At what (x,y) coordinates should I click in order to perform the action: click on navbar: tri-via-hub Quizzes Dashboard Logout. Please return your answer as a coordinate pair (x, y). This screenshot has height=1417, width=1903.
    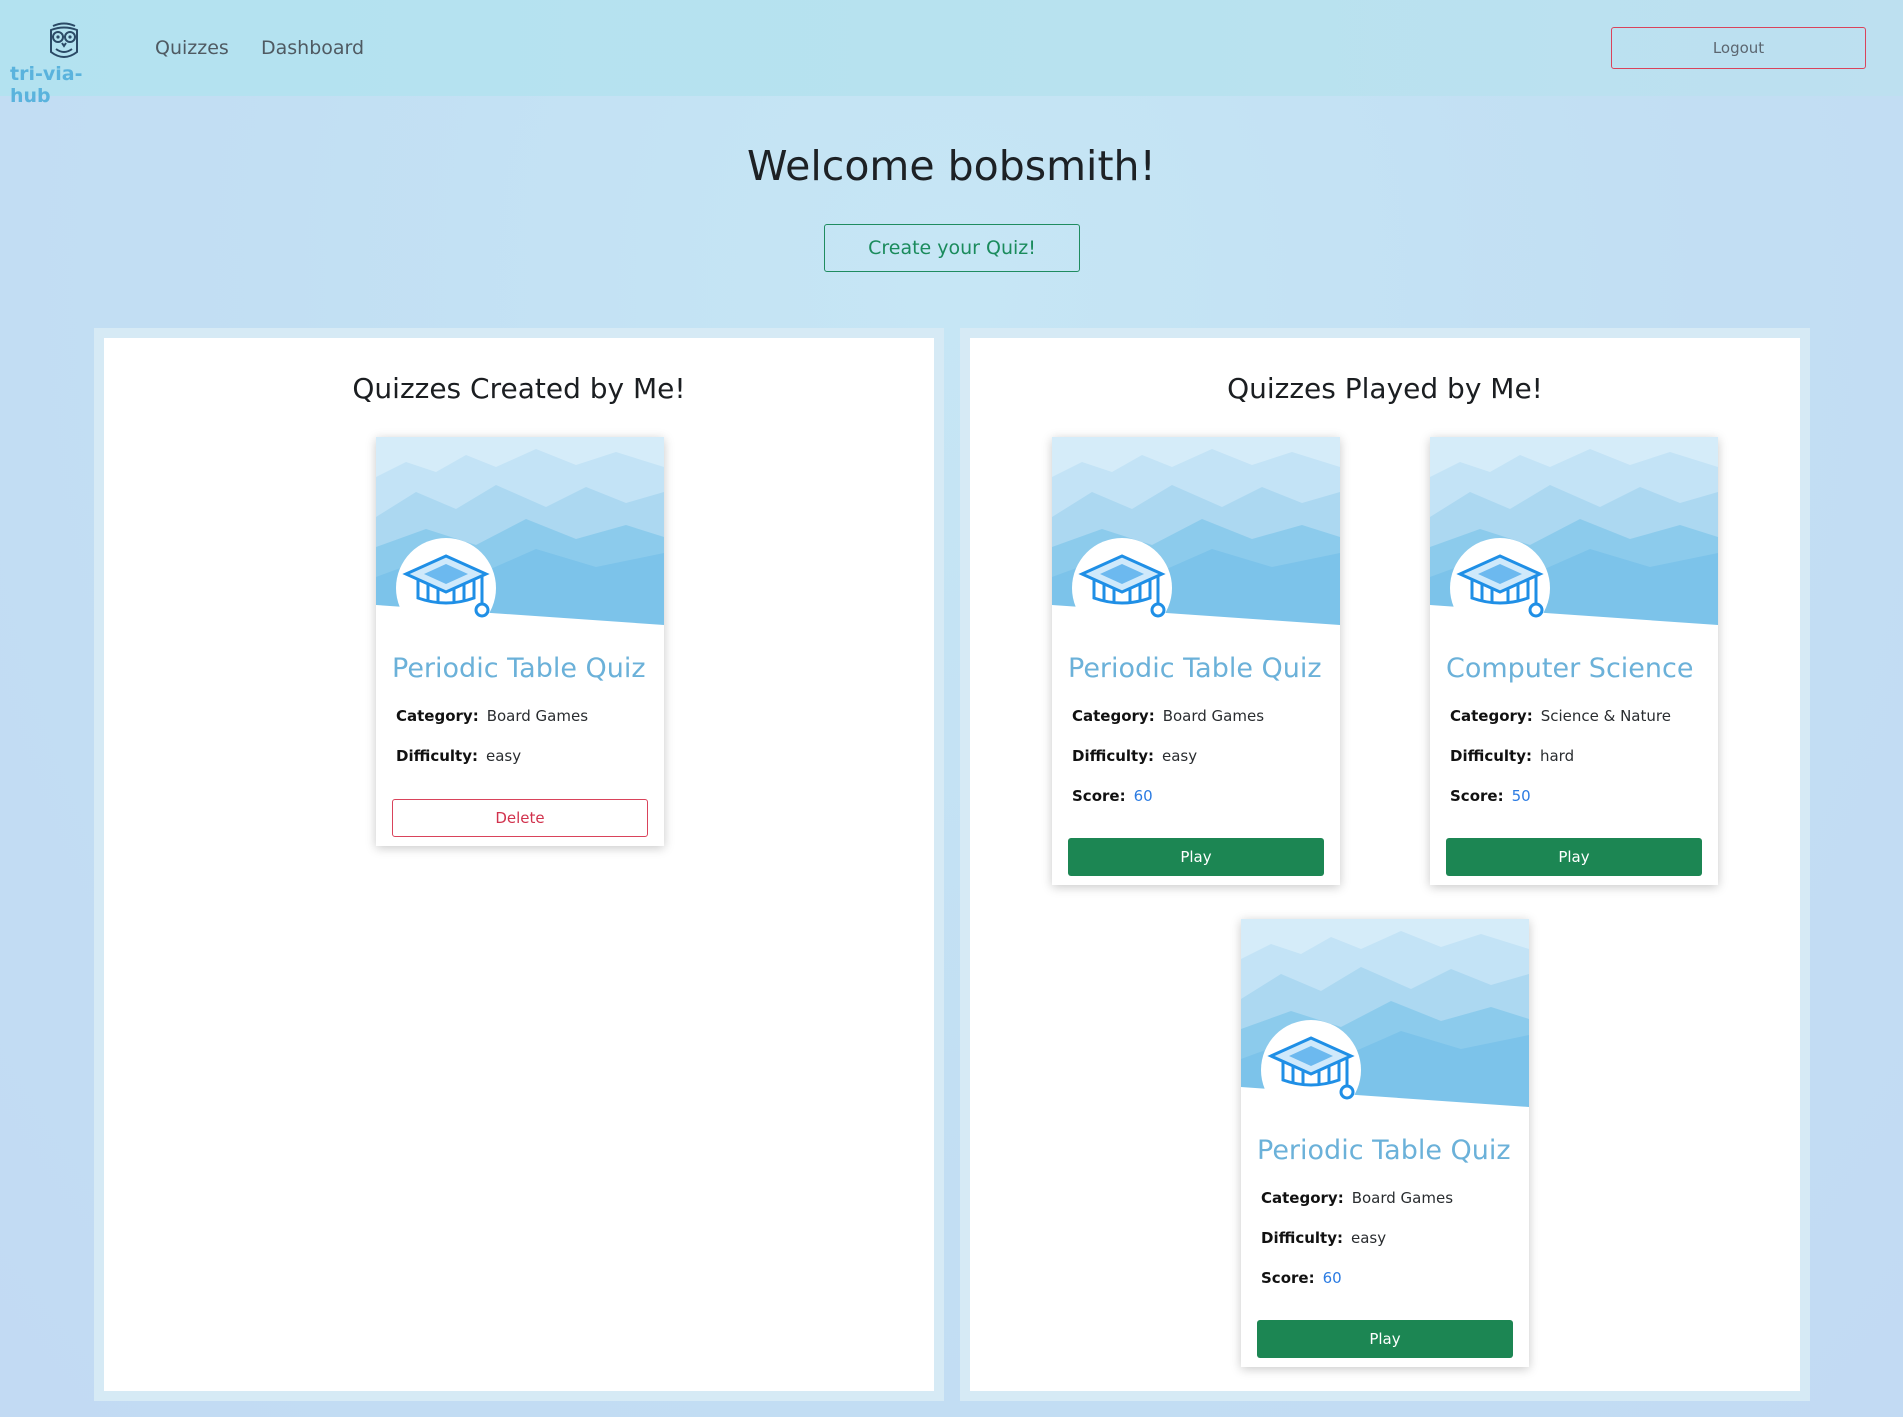
    Looking at the image, I should click on (951, 53).